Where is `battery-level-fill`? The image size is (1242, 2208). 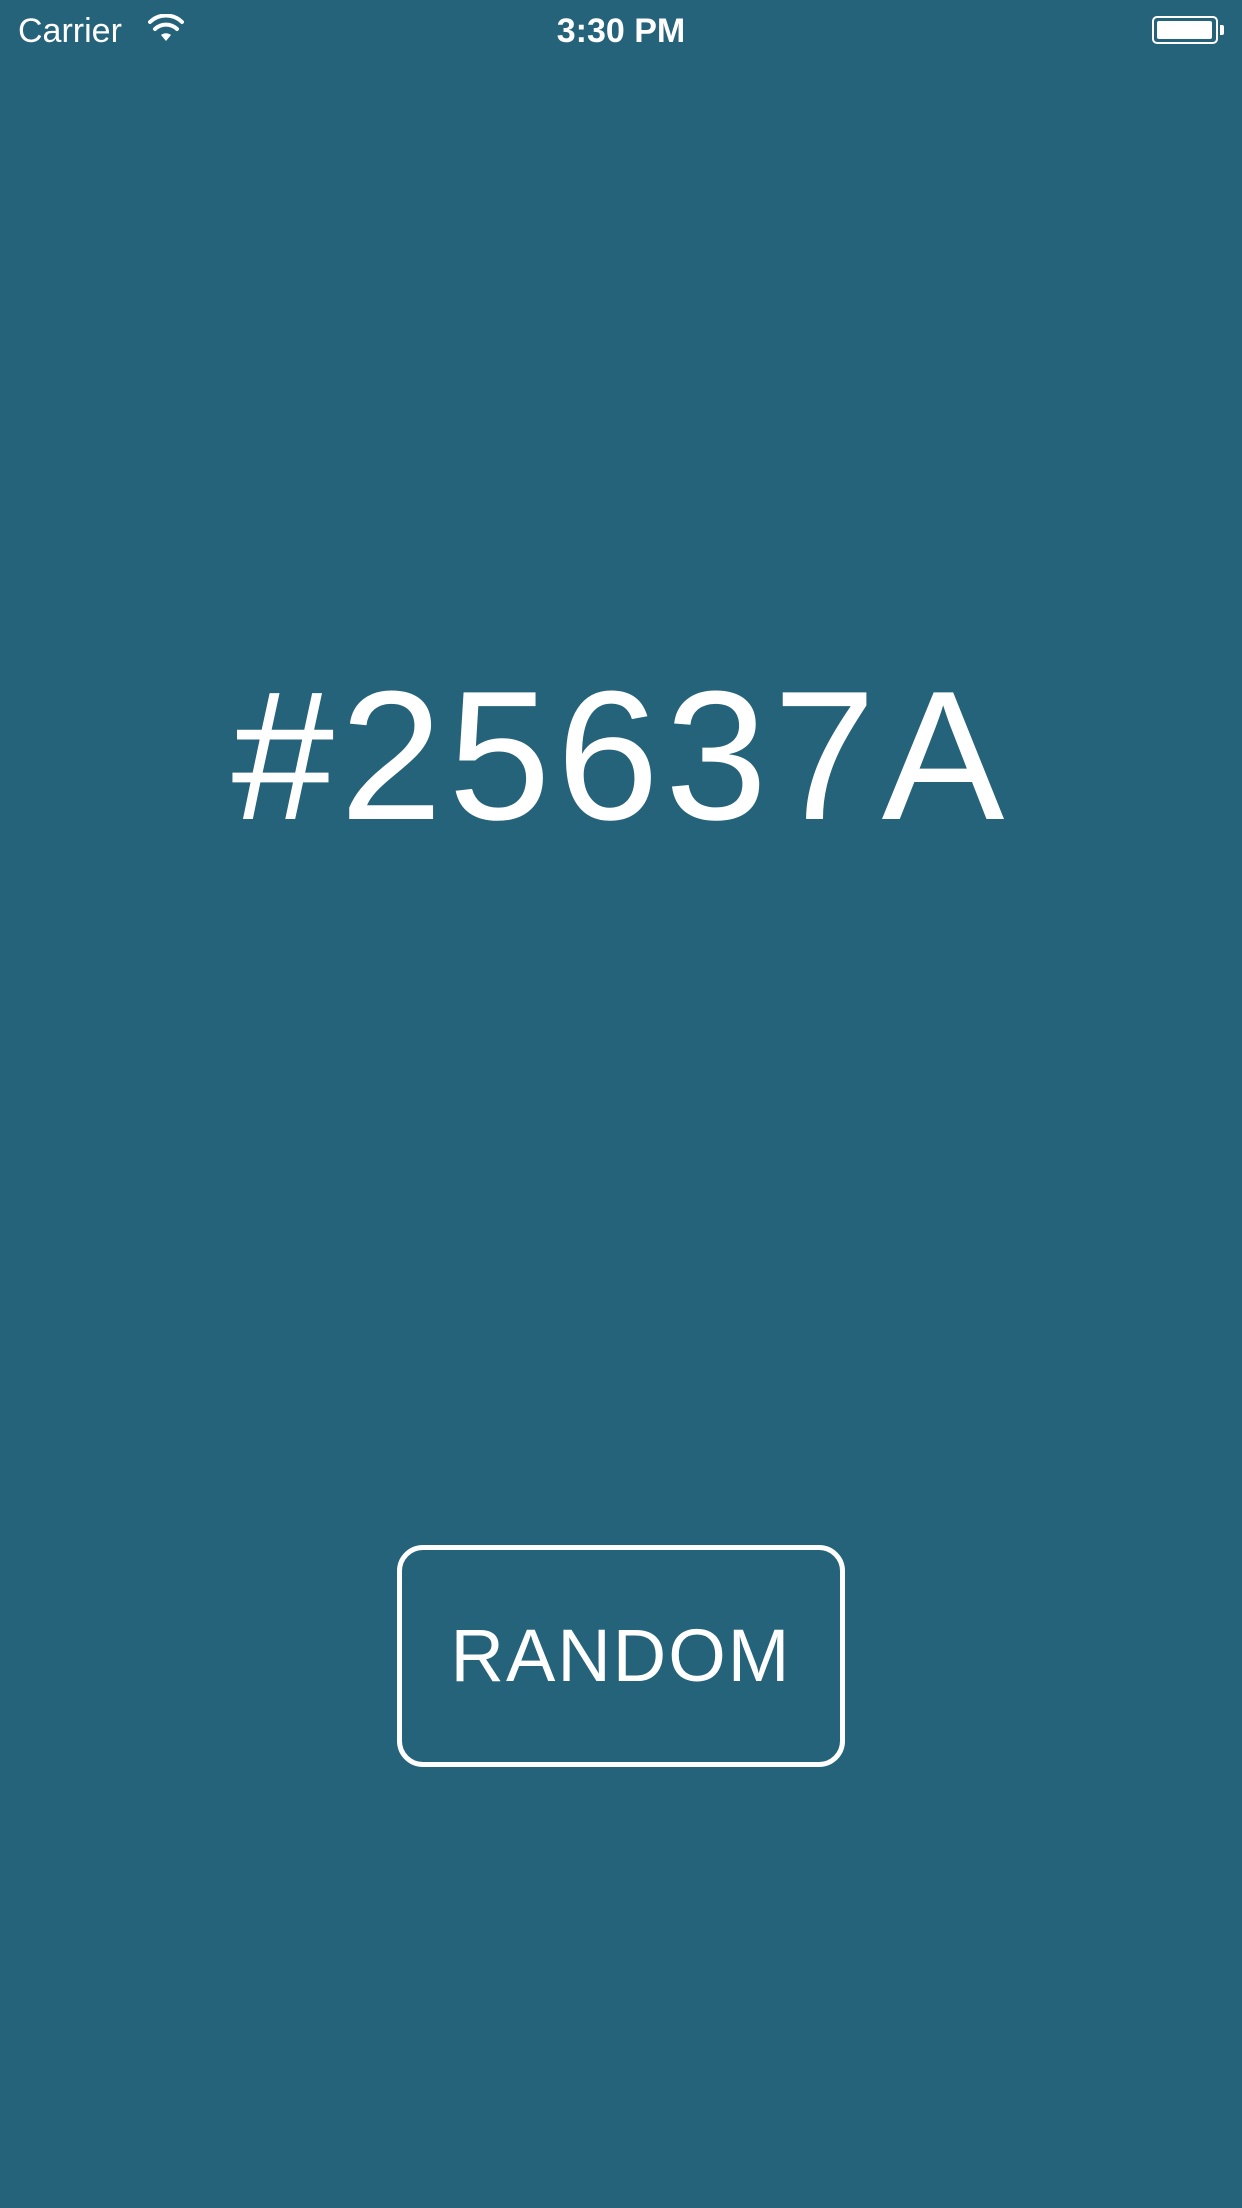 battery-level-fill is located at coordinates (1184, 30).